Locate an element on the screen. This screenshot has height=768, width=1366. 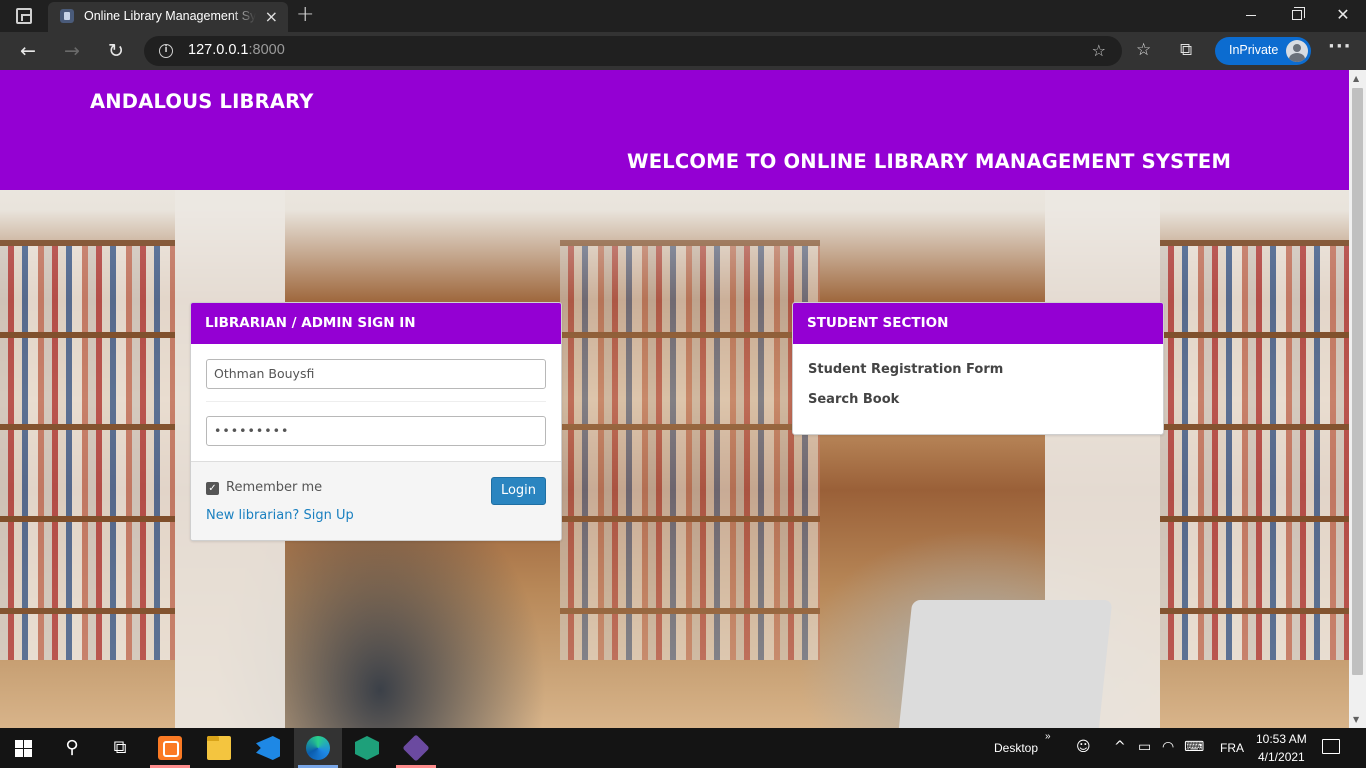
scroll-down-icon: ▼ is located at coordinates (1356, 719).